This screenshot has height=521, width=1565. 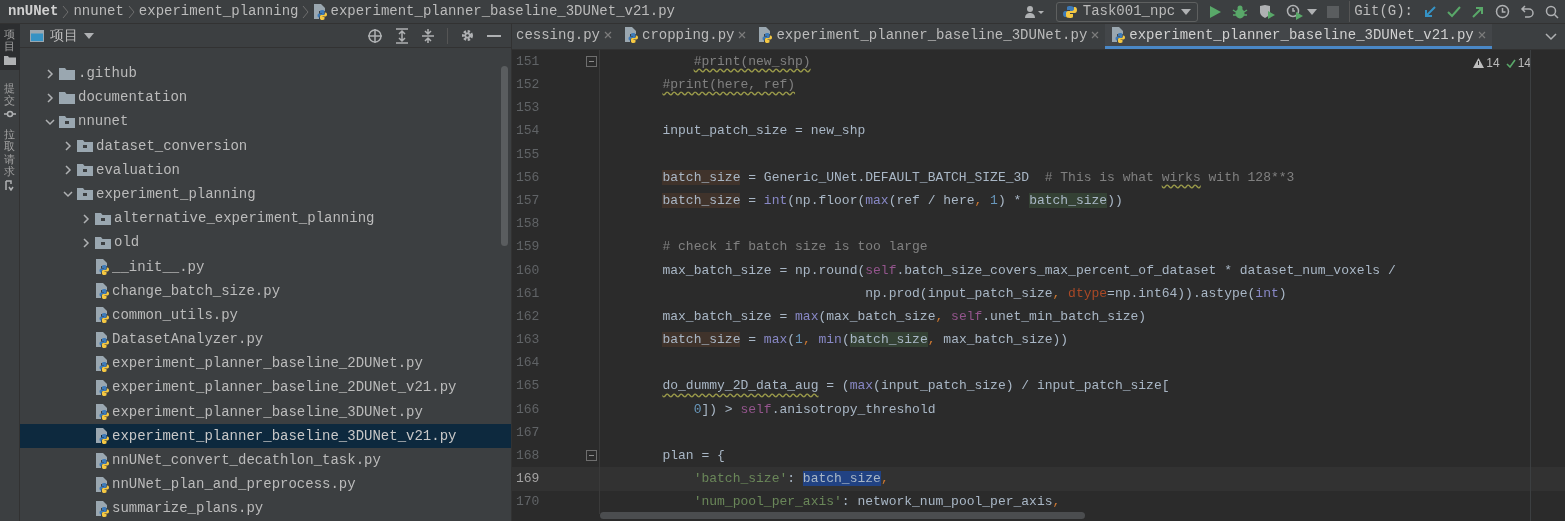 What do you see at coordinates (764, 131) in the screenshot?
I see `code-line: input_patch_size = new_shp` at bounding box center [764, 131].